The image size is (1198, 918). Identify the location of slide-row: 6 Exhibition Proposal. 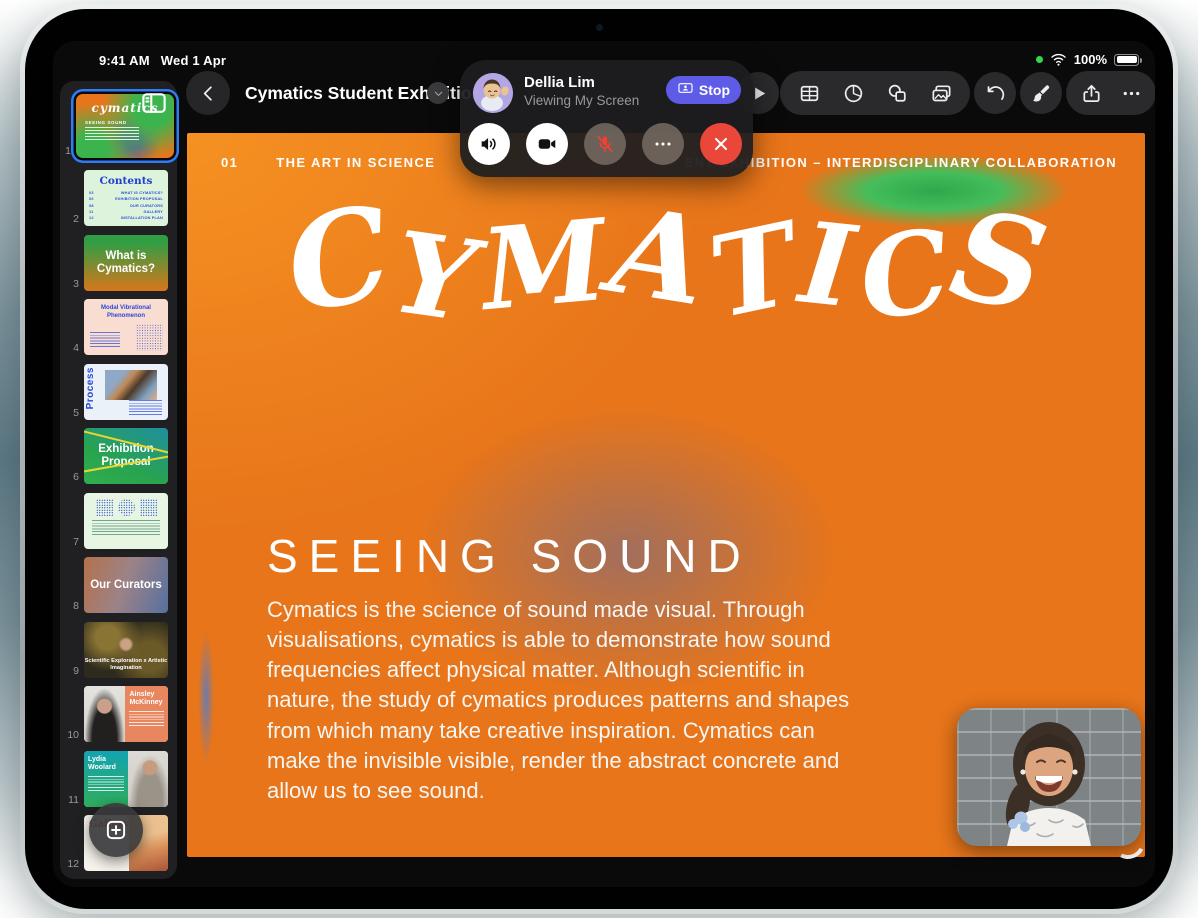
(116, 456).